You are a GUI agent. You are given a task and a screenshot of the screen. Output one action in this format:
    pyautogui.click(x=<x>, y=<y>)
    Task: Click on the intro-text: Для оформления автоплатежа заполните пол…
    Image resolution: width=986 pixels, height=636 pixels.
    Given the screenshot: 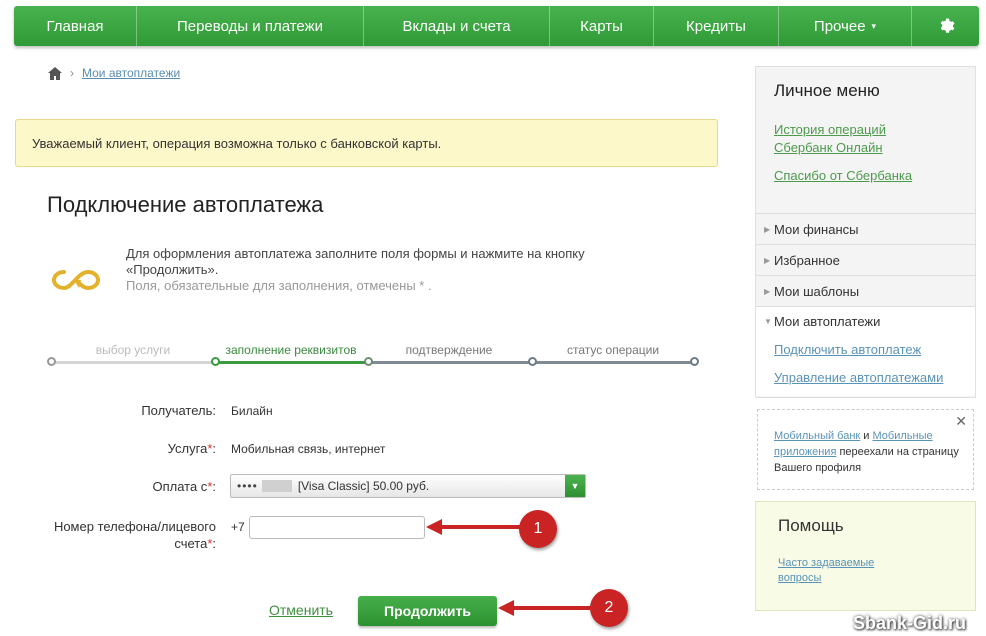 What is the action you would take?
    pyautogui.click(x=386, y=270)
    